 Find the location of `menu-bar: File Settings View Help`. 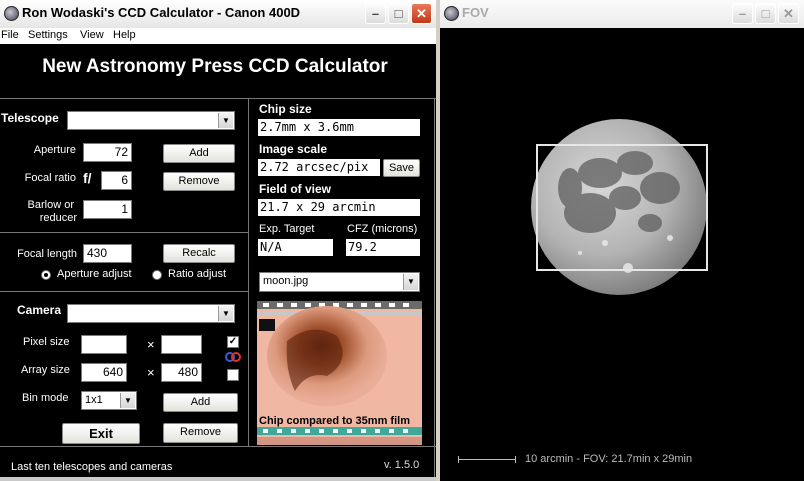

menu-bar: File Settings View Help is located at coordinates (218, 36).